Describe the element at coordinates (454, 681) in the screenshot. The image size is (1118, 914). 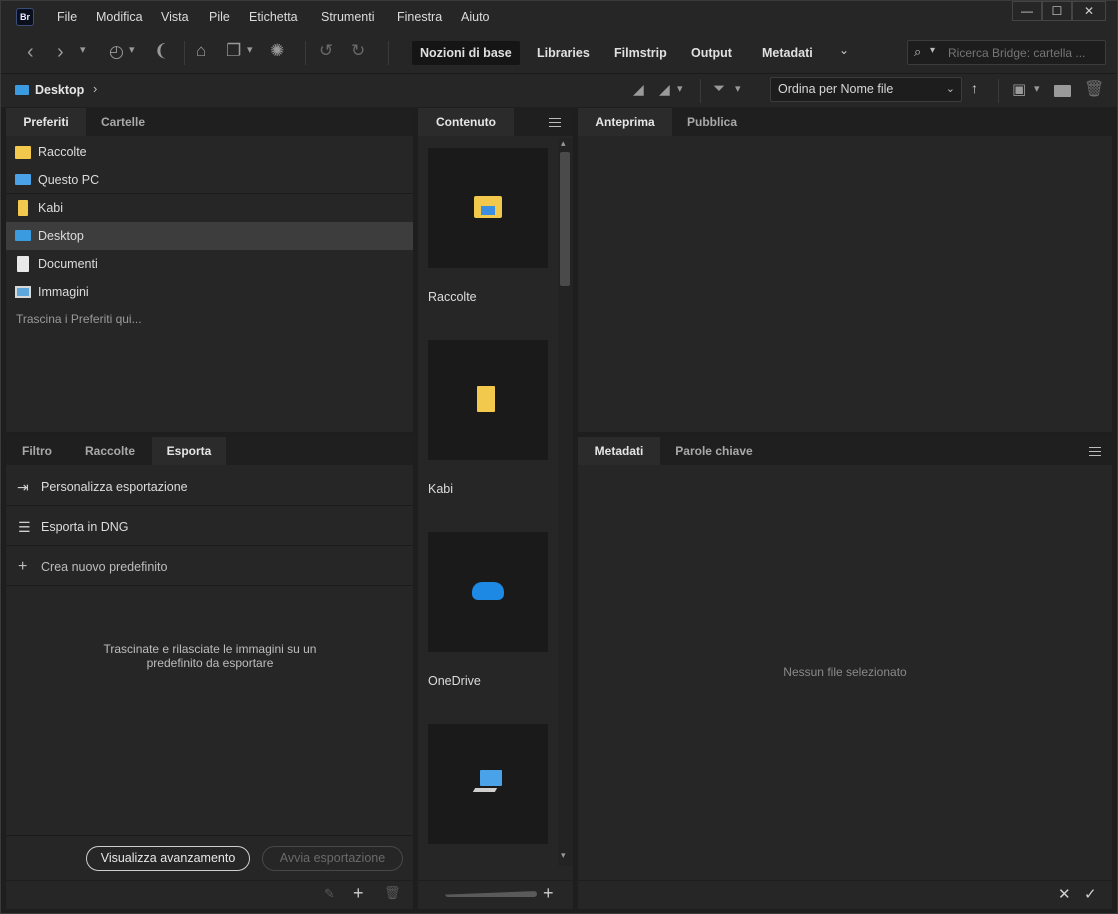
I see `content-item-label: OneDrive` at that location.